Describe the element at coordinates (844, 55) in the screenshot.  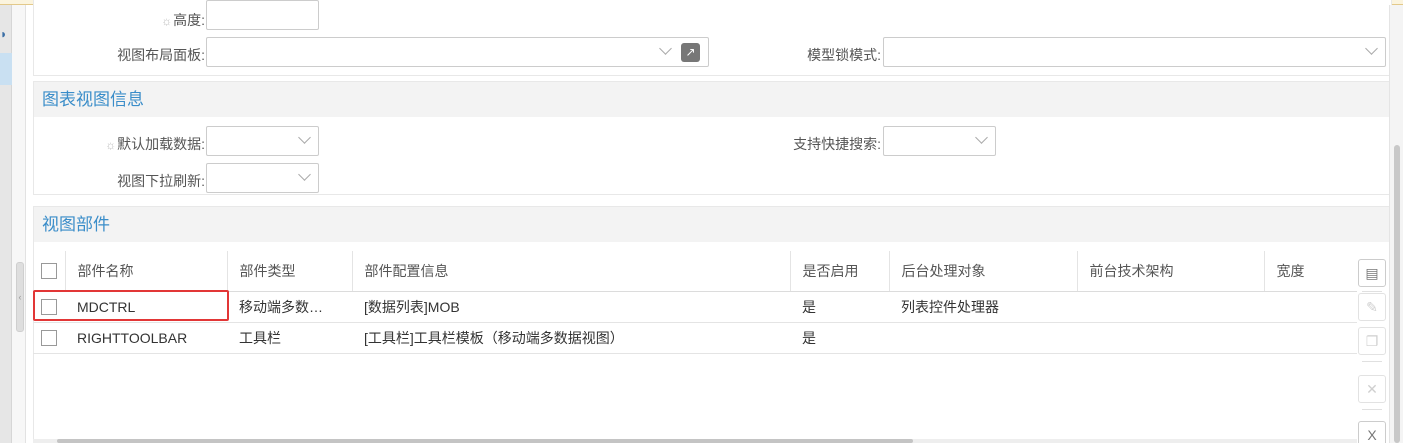
I see `lock-mode-label: 模型锁模式:` at that location.